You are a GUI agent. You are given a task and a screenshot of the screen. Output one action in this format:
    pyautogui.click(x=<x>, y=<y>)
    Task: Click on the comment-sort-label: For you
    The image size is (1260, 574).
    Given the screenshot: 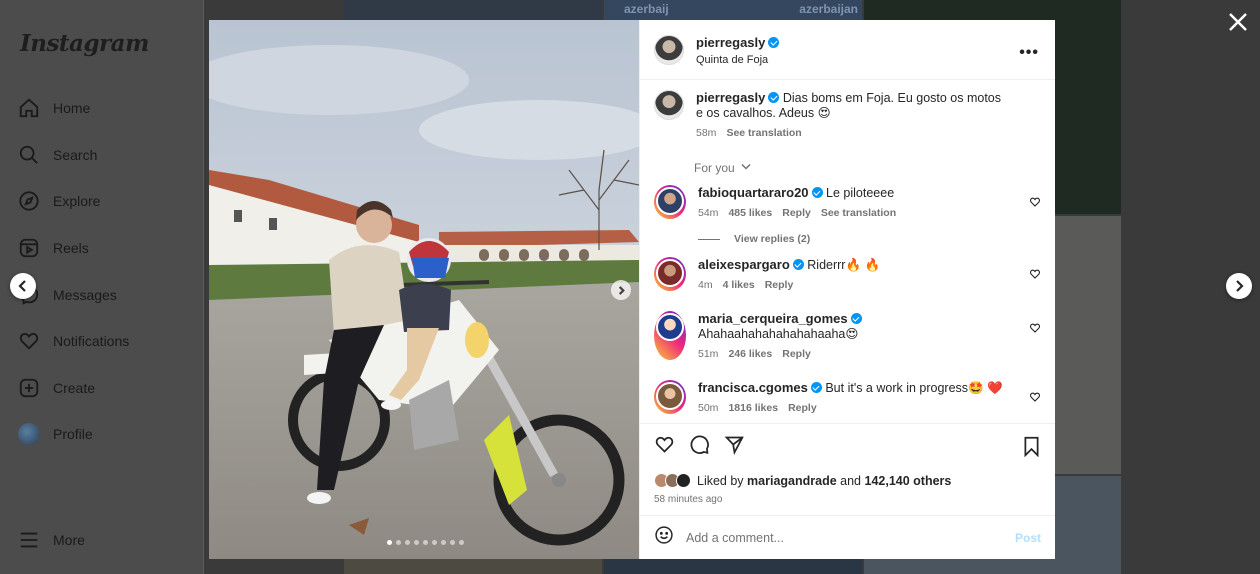 What is the action you would take?
    pyautogui.click(x=714, y=168)
    